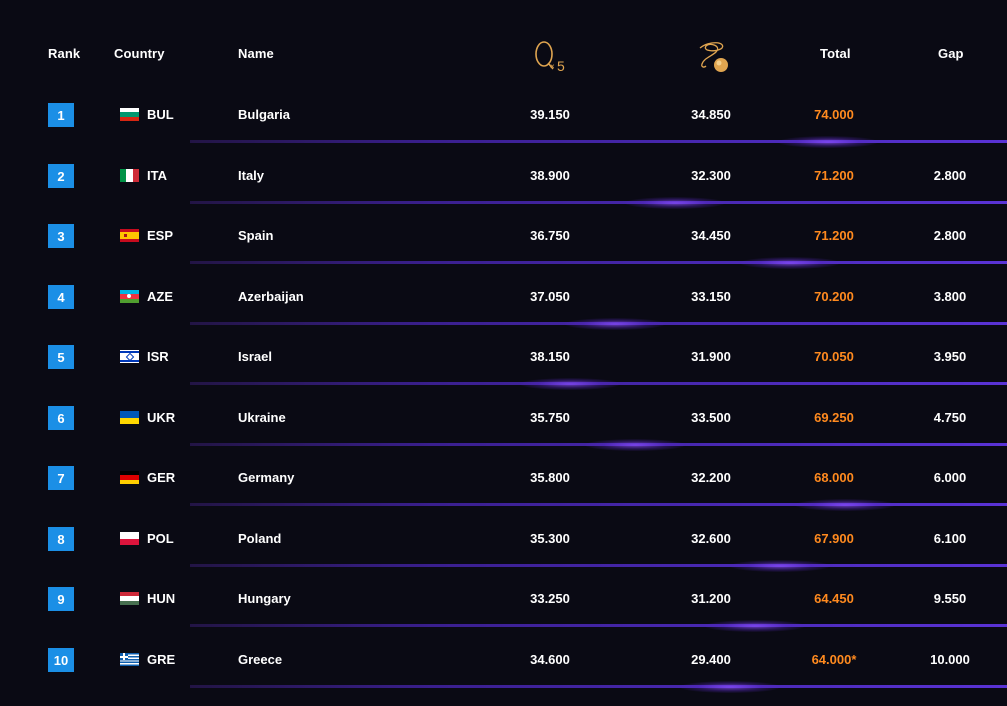  I want to click on gap-value: 6.000, so click(950, 477).